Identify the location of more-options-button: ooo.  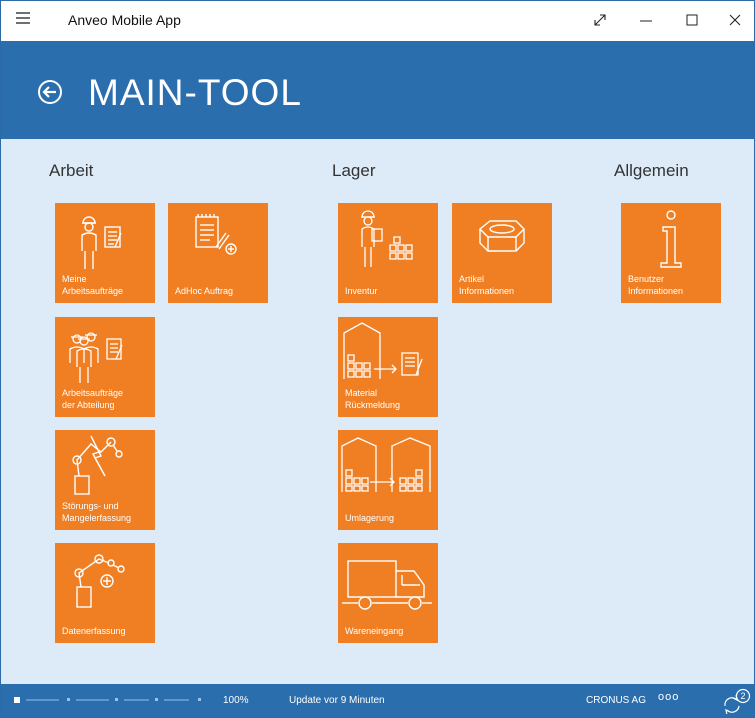
(668, 697).